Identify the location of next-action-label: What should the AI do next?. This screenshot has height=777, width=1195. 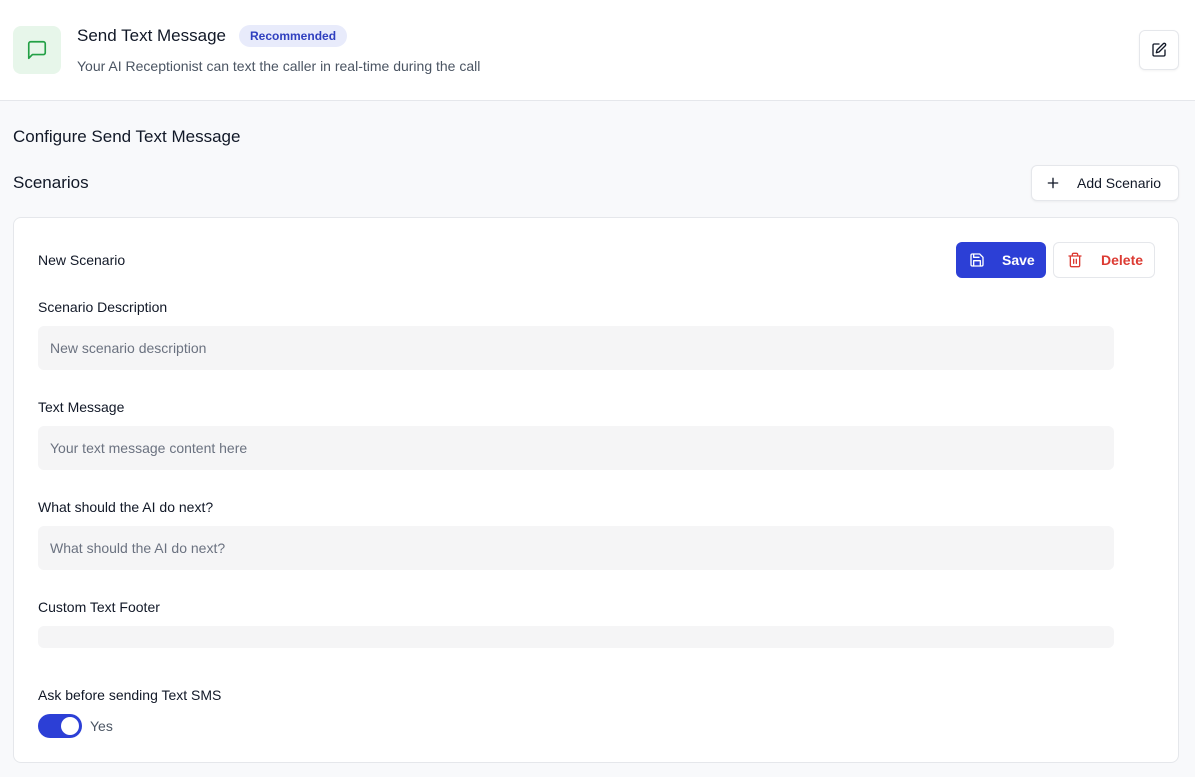
(126, 507).